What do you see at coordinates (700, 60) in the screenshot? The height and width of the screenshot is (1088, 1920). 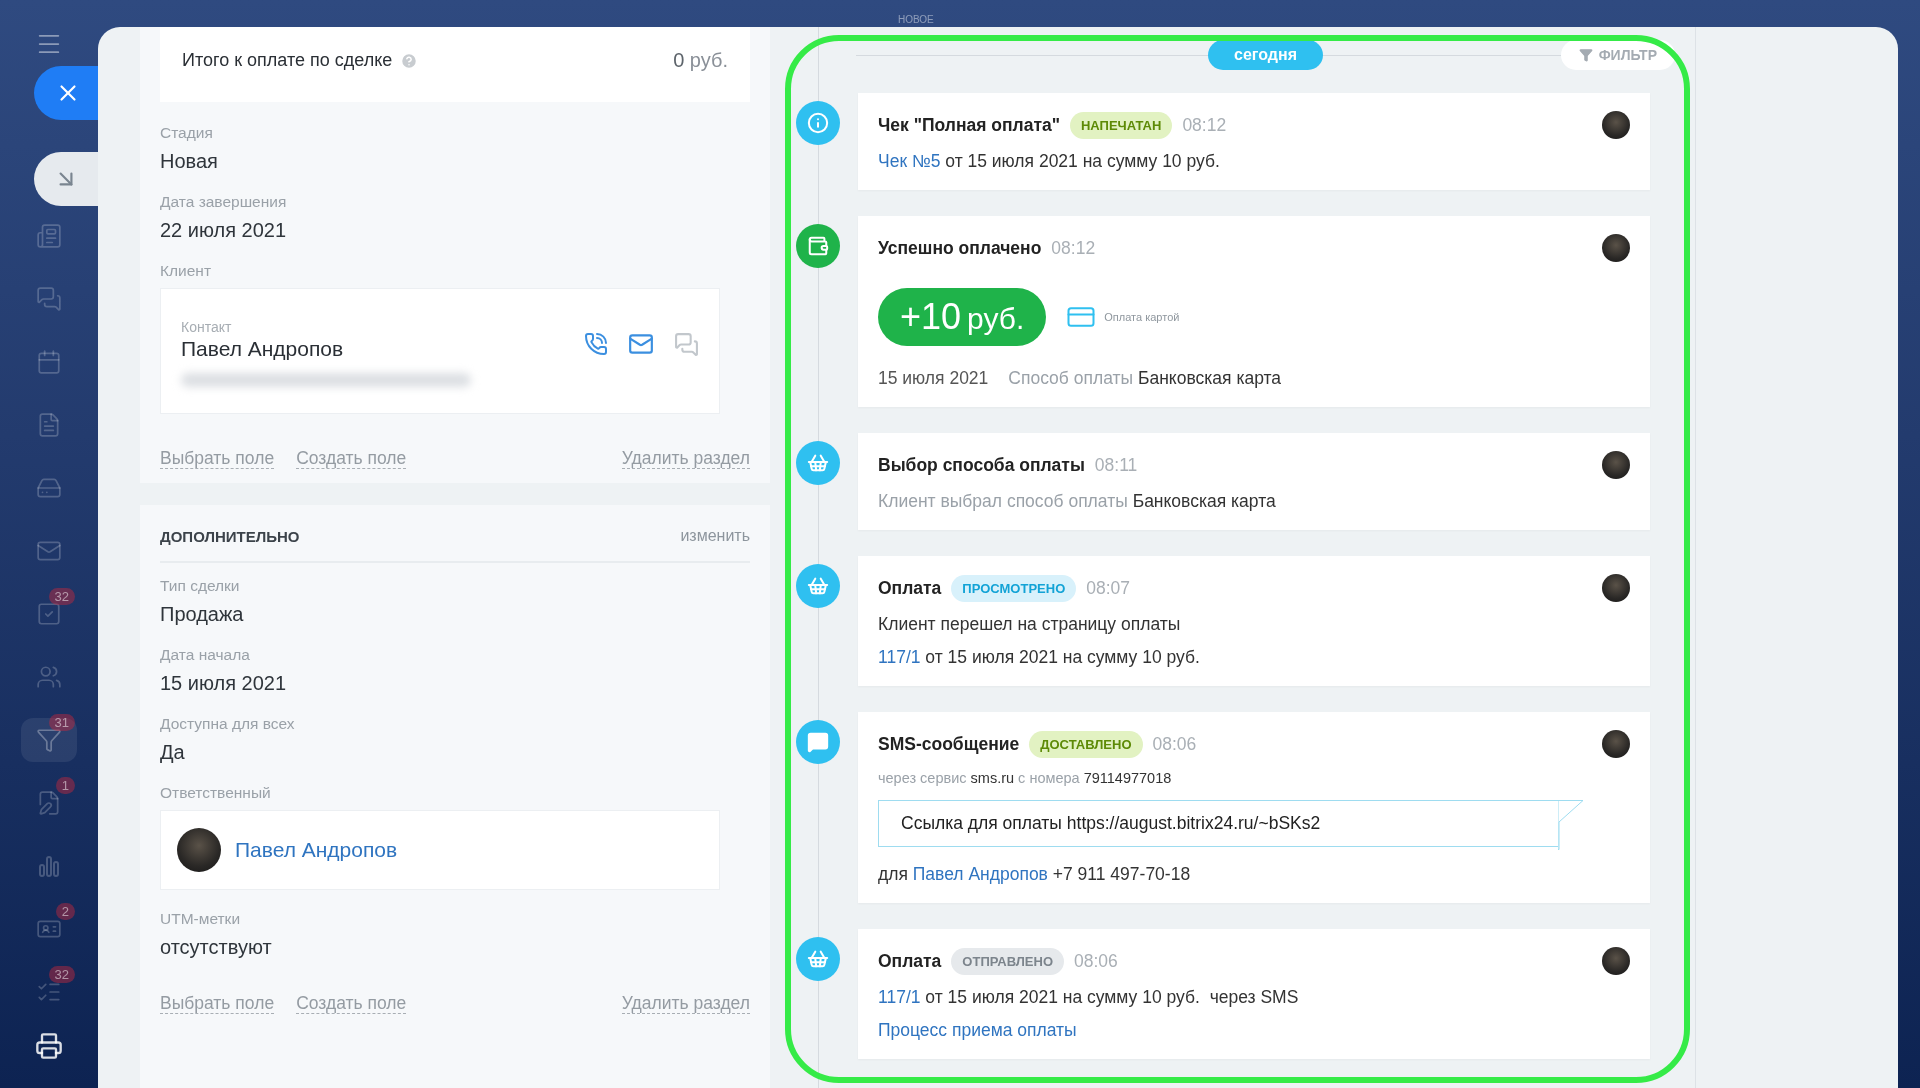 I see `summary-amount: 0 руб.` at bounding box center [700, 60].